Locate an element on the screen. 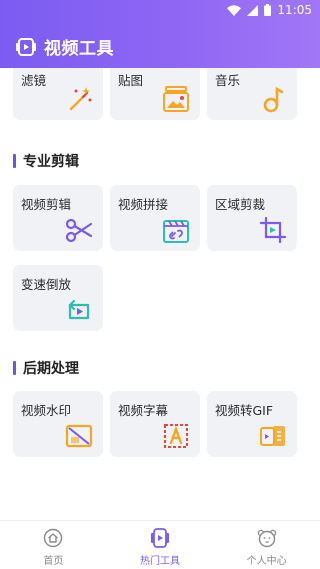  section-title: 后期处理 is located at coordinates (51, 369).